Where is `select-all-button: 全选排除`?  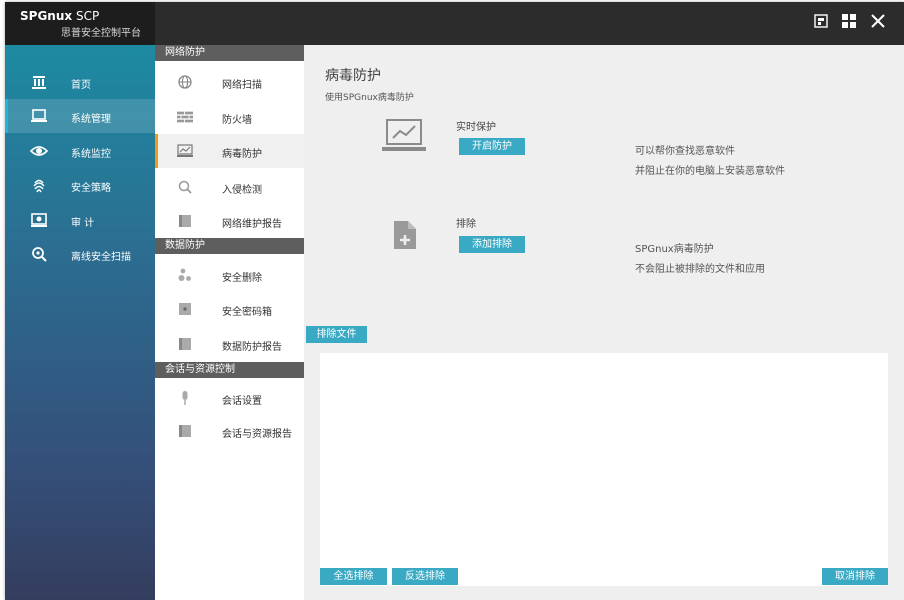
select-all-button: 全选排除 is located at coordinates (353, 576).